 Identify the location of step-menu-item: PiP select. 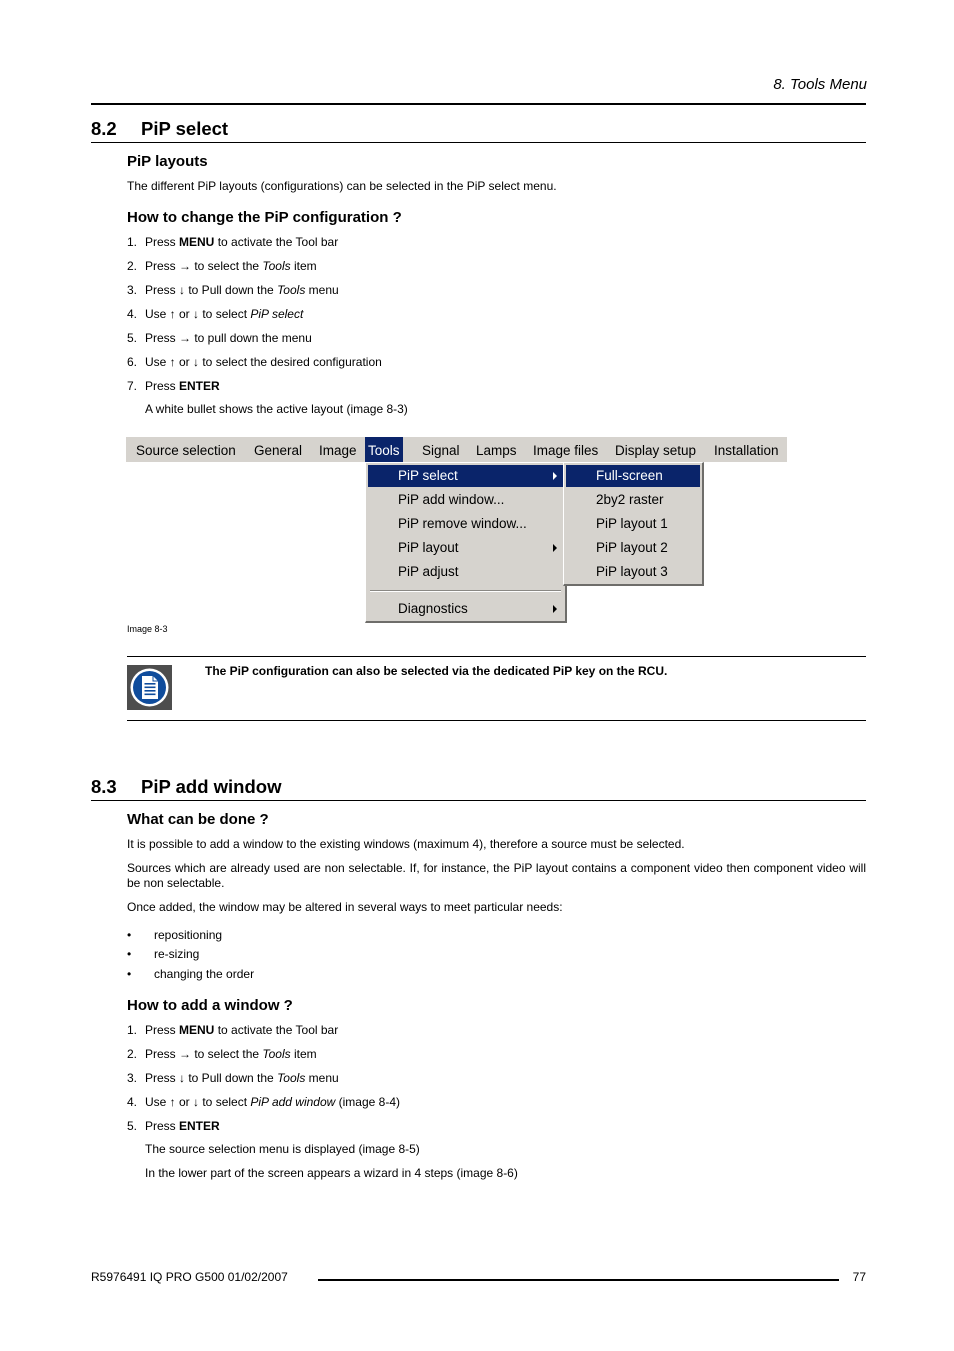
(277, 314).